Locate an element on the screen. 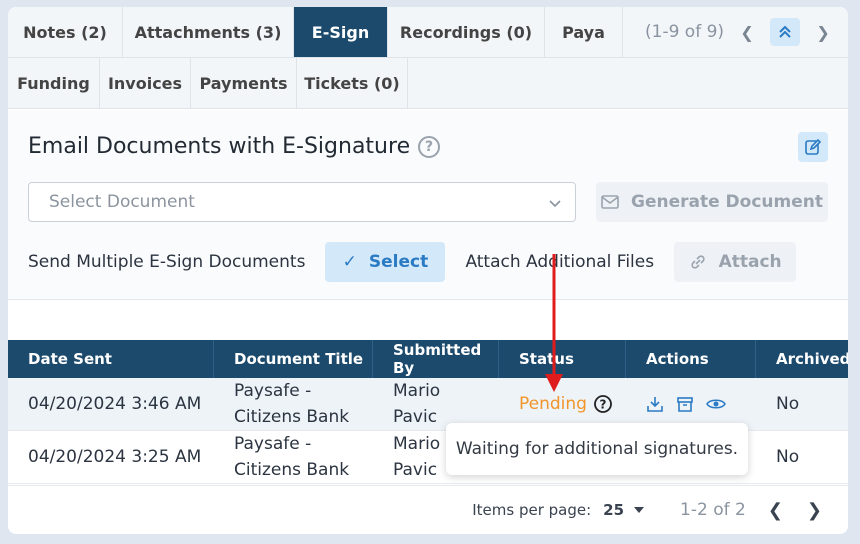 The height and width of the screenshot is (544, 860). header-actions: Actions is located at coordinates (691, 359).